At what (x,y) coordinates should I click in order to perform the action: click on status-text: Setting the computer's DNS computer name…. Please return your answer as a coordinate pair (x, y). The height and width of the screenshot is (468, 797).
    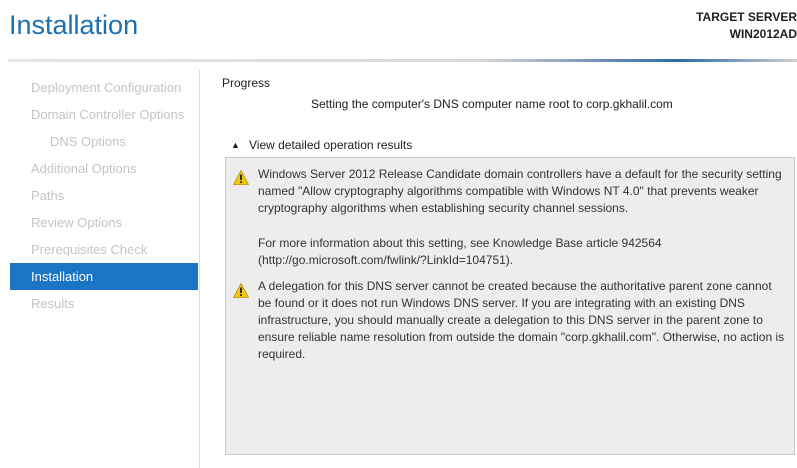
    Looking at the image, I should click on (492, 104).